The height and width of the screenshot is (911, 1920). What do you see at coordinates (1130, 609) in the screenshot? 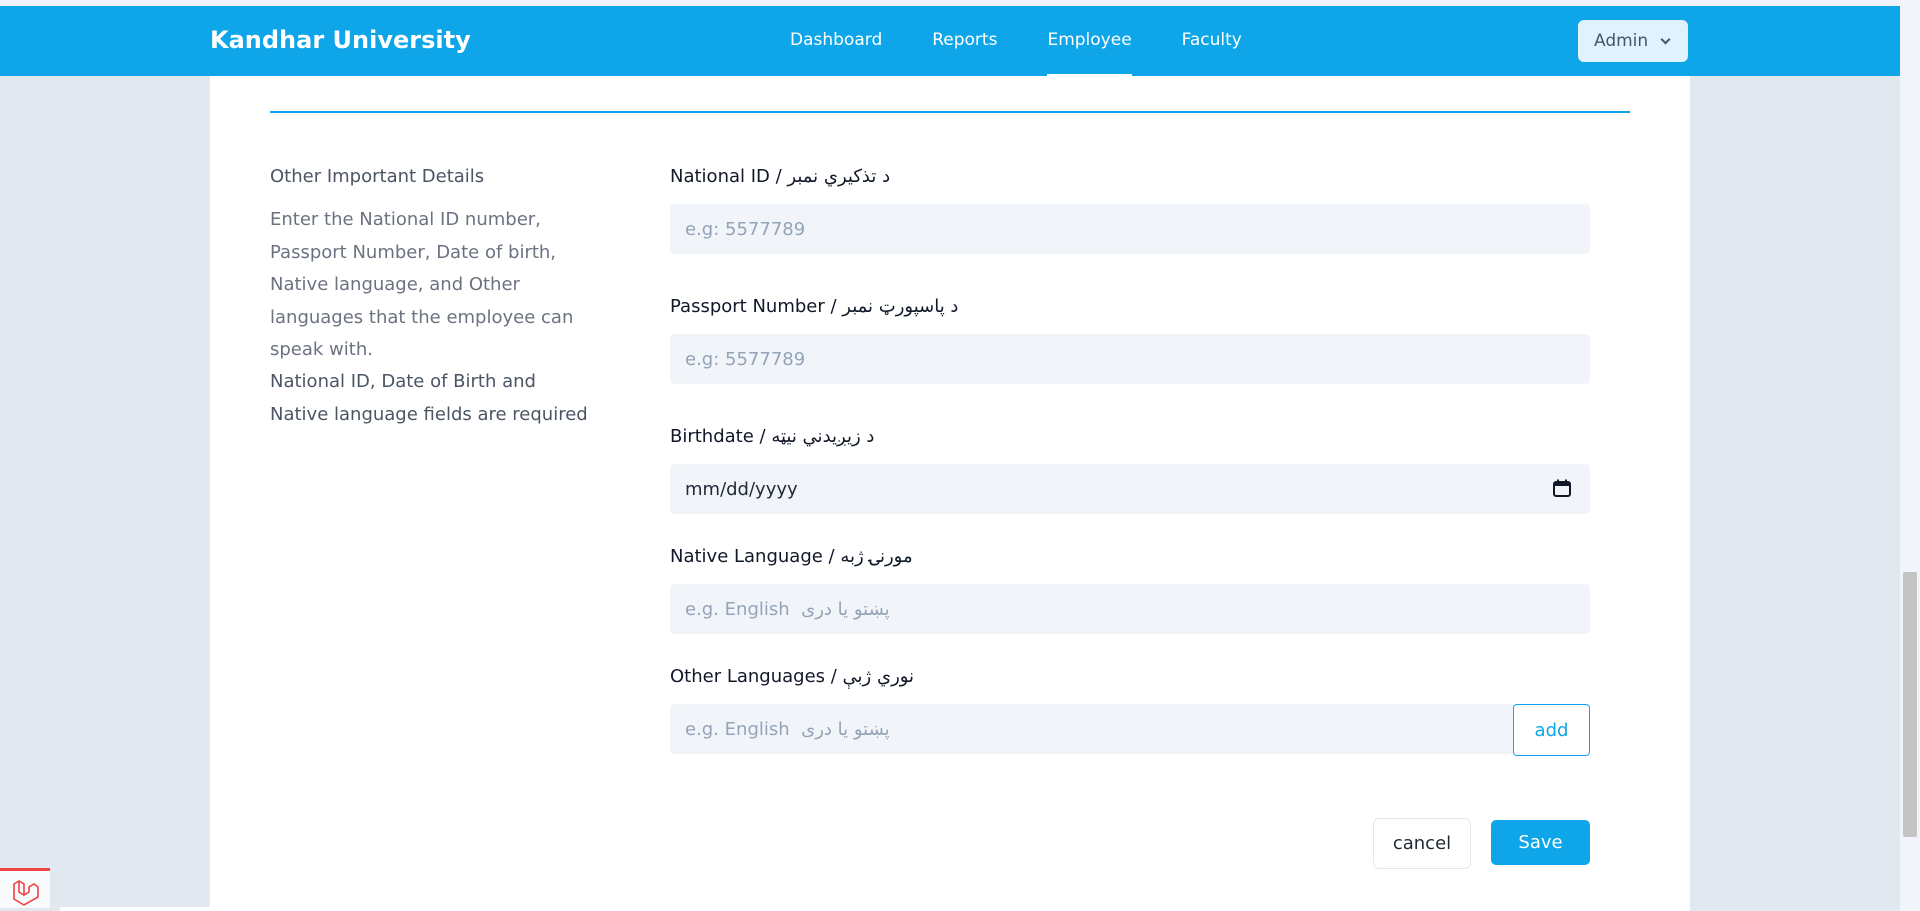
I see `native-language-input` at bounding box center [1130, 609].